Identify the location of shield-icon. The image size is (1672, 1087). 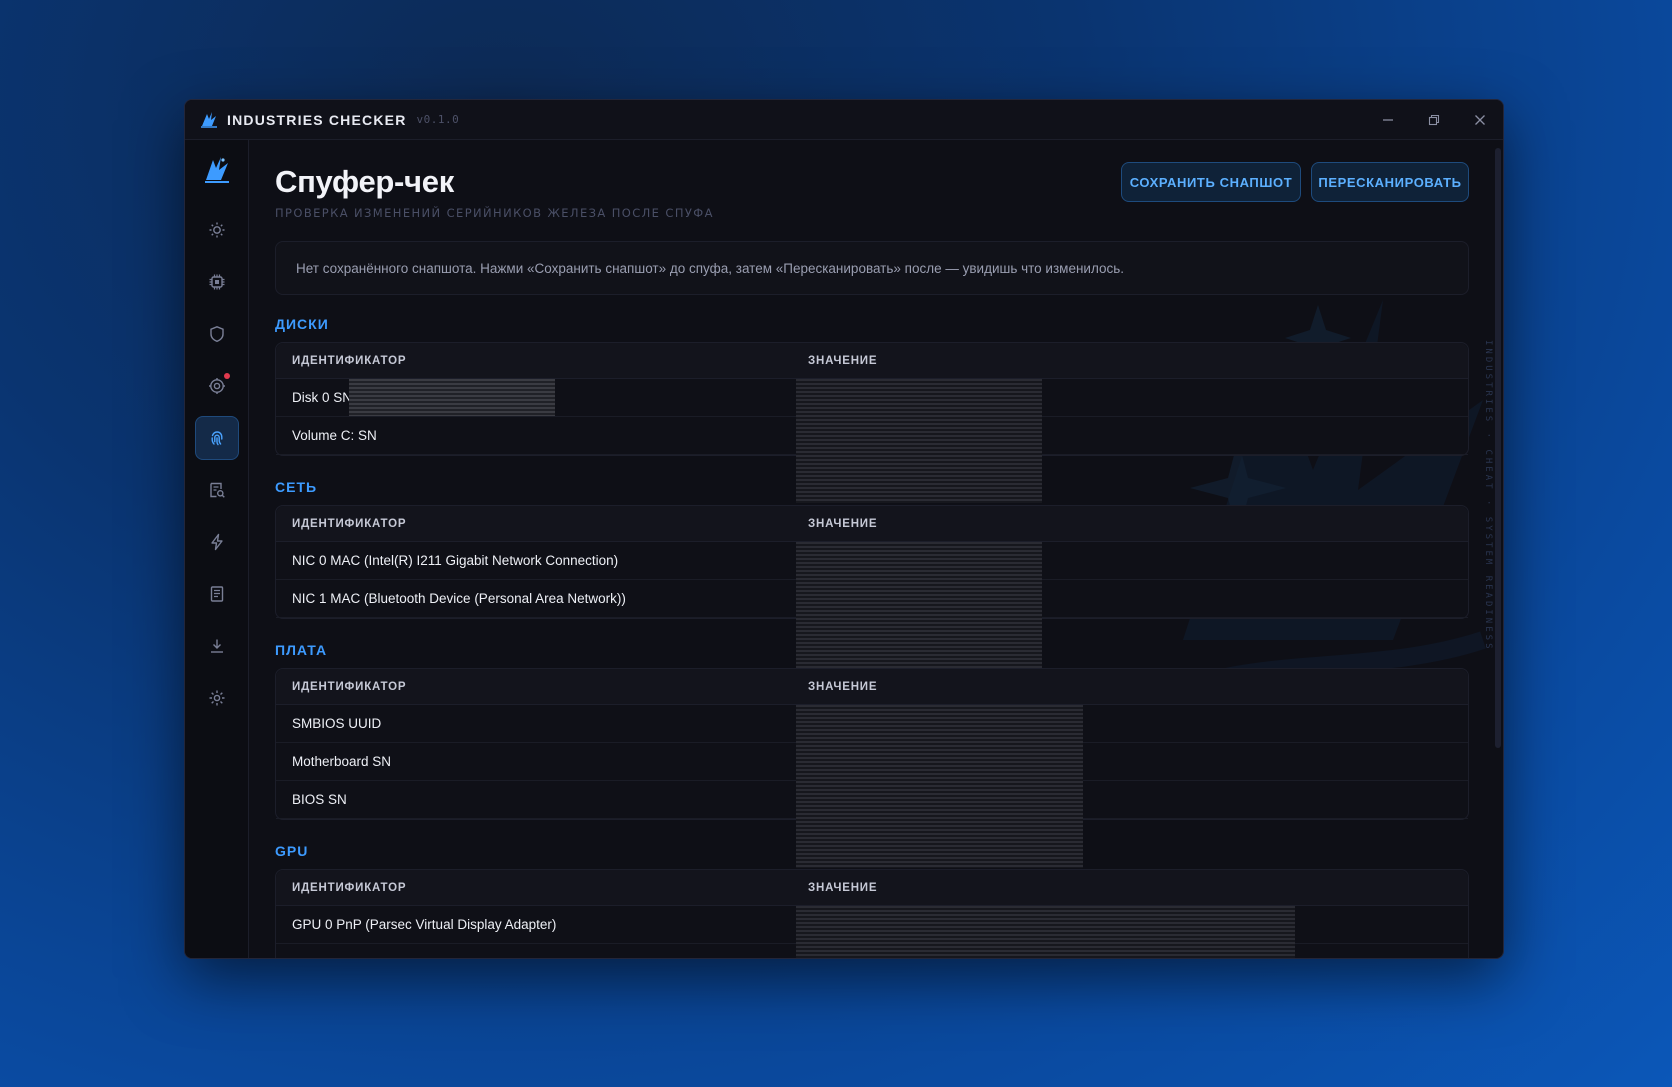
(217, 334).